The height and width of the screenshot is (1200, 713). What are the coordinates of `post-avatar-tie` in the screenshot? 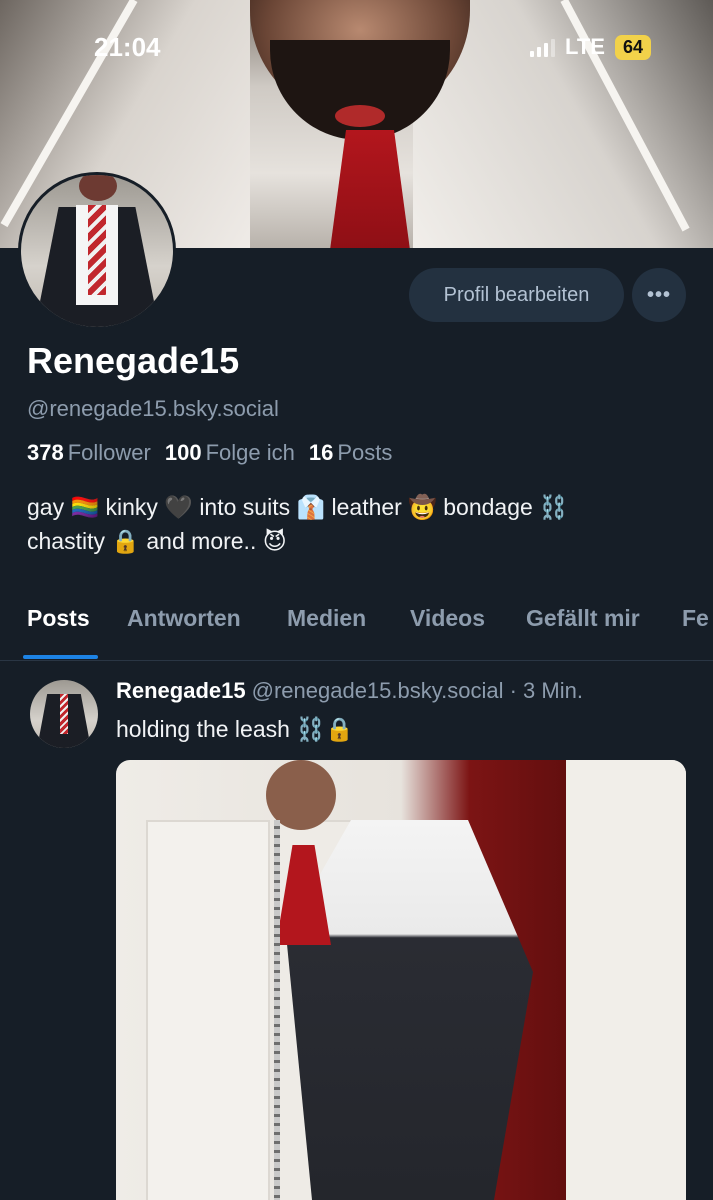 It's located at (64, 714).